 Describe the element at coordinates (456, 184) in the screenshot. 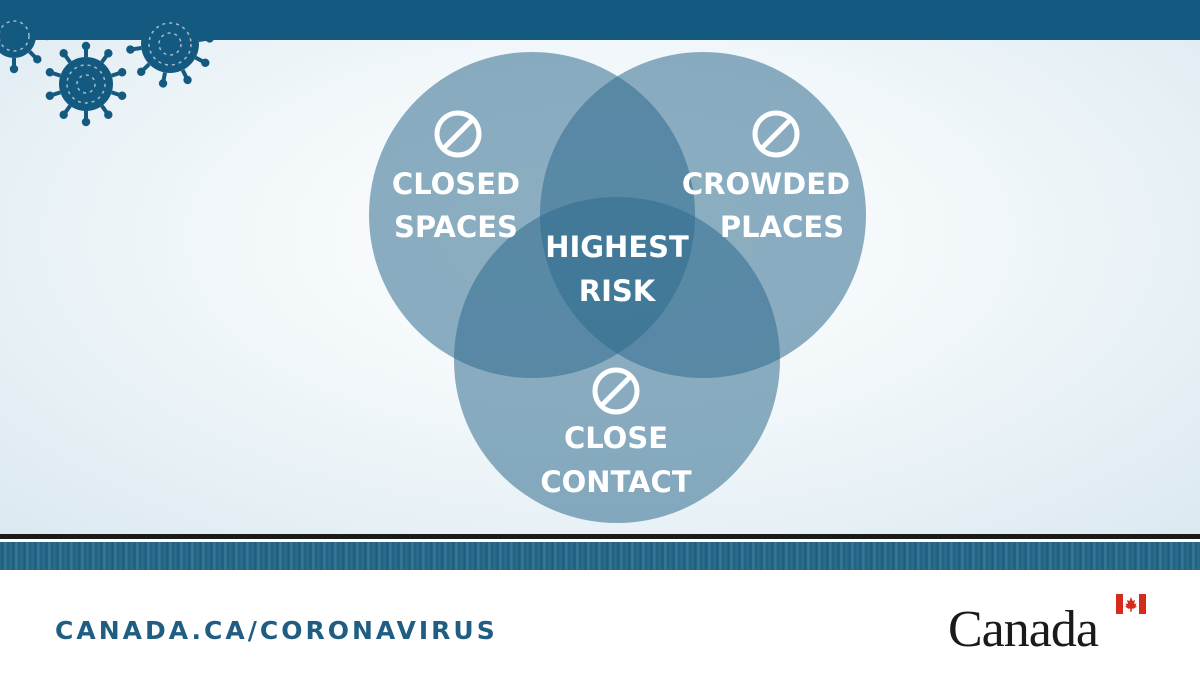

I see `closed-spaces-label-line1: CLOSED` at that location.